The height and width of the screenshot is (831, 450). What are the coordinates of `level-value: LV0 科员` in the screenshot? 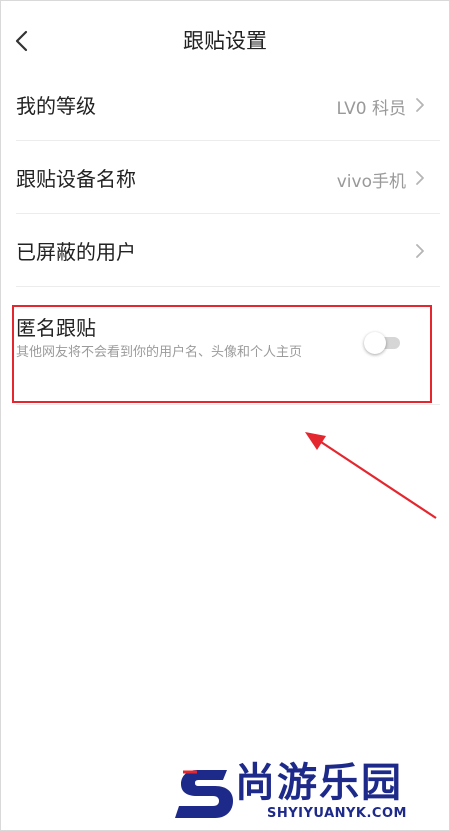 It's located at (371, 109).